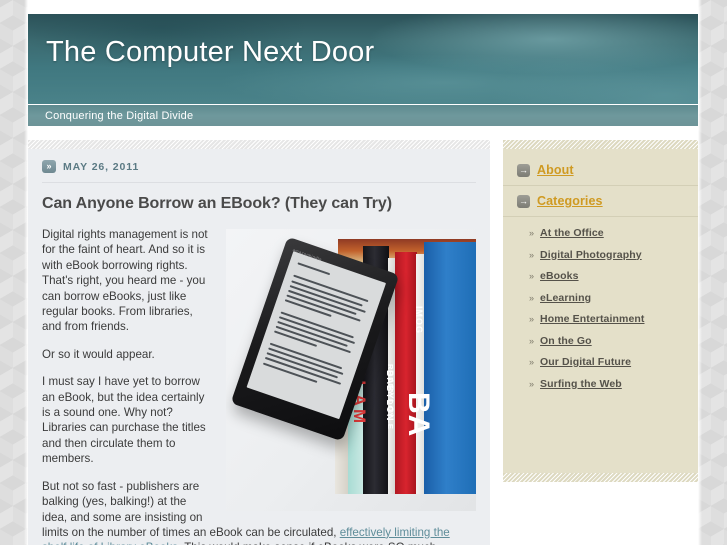 The height and width of the screenshot is (545, 727). Describe the element at coordinates (401, 373) in the screenshot. I see `book-spine-3: RODDY DOYLE BABYLON` at that location.